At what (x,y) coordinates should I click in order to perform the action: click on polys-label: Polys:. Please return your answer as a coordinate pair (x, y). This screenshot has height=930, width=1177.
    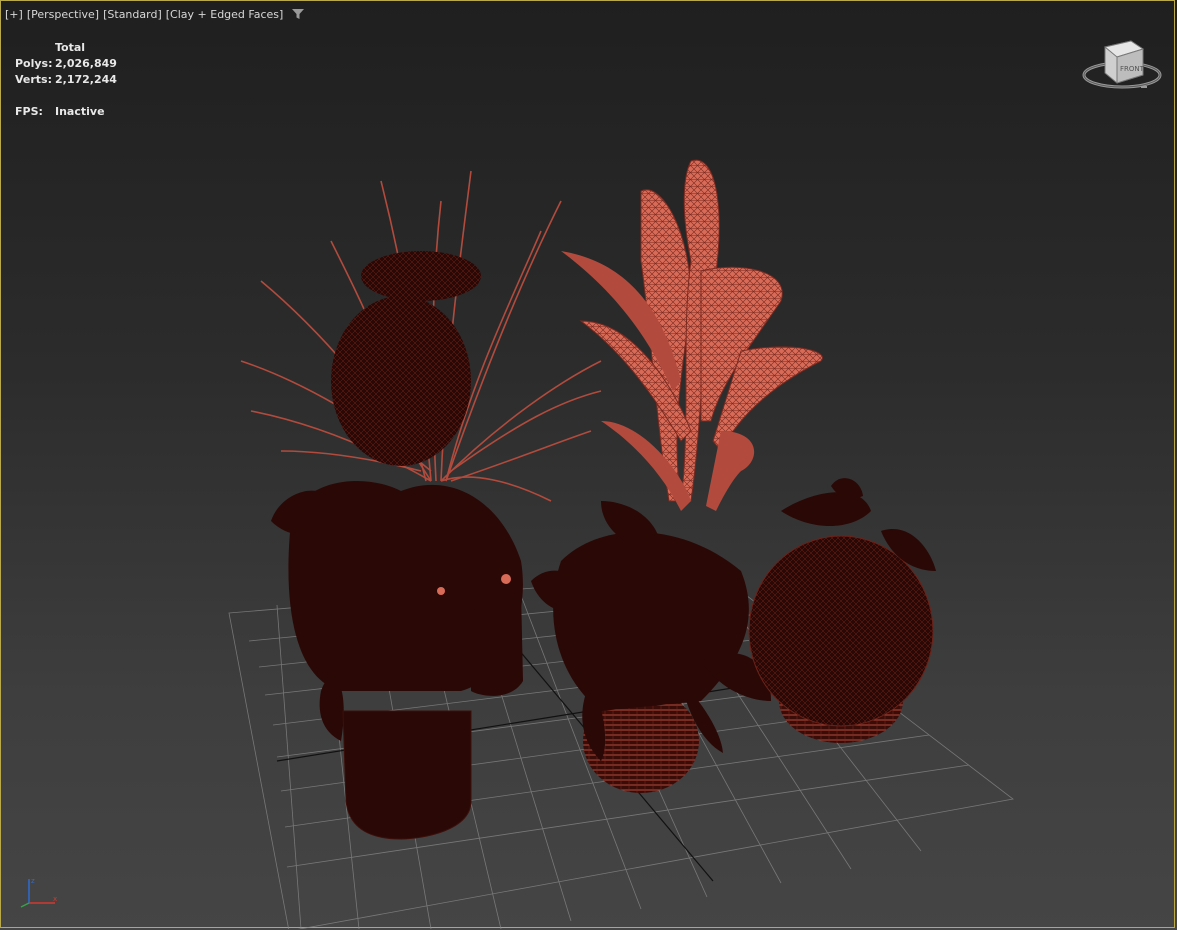
    Looking at the image, I should click on (34, 63).